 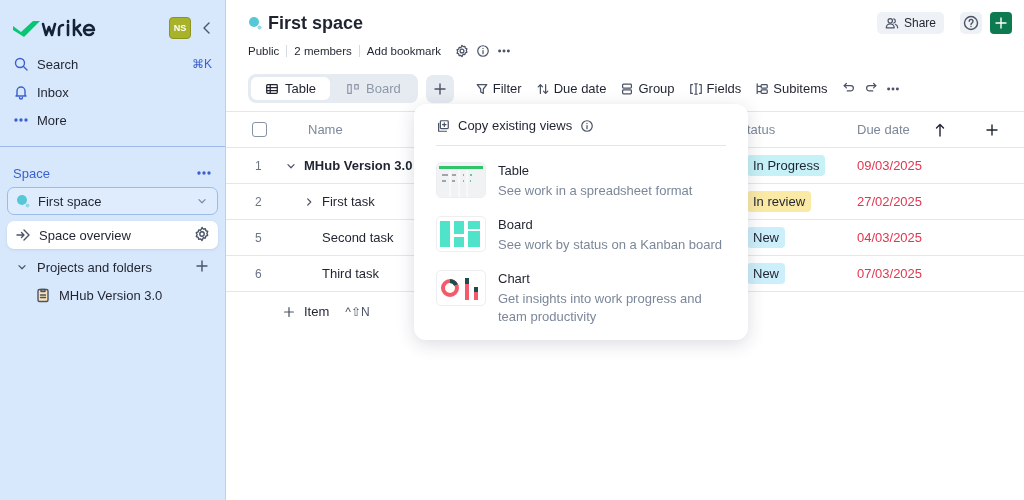 I want to click on column-header: Name, so click(x=325, y=129).